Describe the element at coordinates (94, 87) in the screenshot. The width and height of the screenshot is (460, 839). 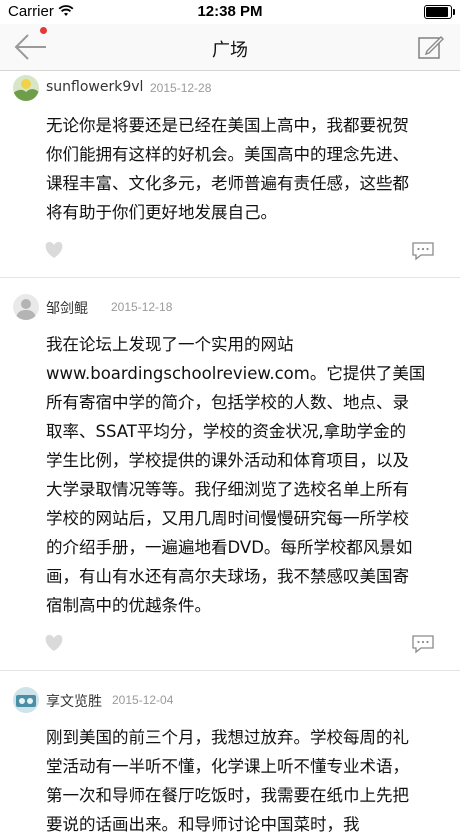
I see `username: sunflowerk9vl` at that location.